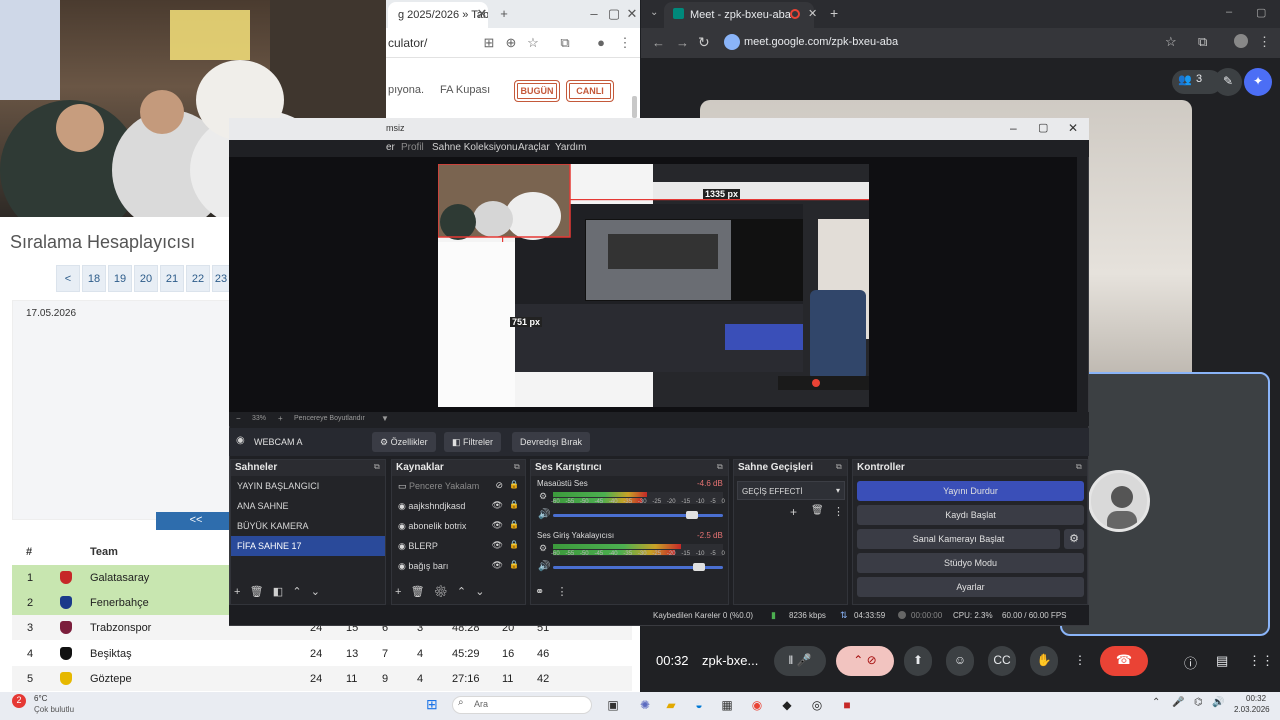 The height and width of the screenshot is (720, 1280). What do you see at coordinates (308, 526) in the screenshot?
I see `scene-item: BÜYÜK KAMERA` at bounding box center [308, 526].